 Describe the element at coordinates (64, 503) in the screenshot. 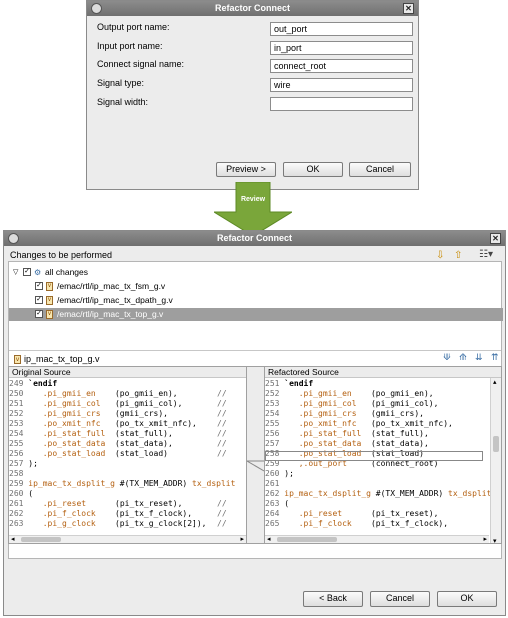

I see `port-name: .pi_reset` at that location.